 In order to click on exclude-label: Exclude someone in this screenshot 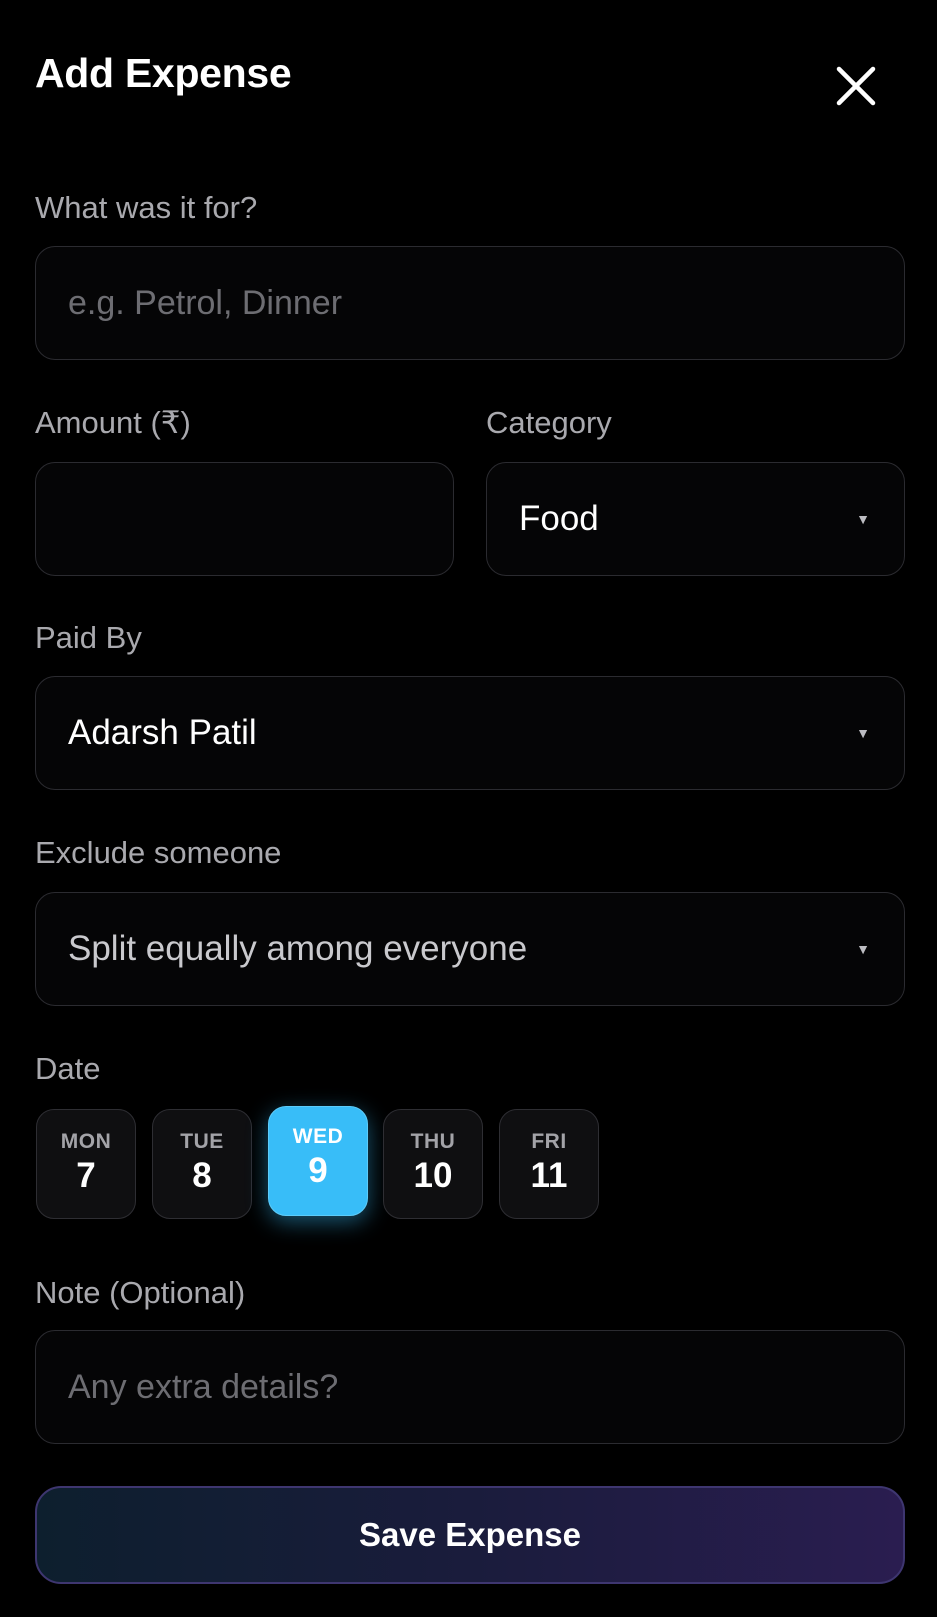, I will do `click(158, 852)`.